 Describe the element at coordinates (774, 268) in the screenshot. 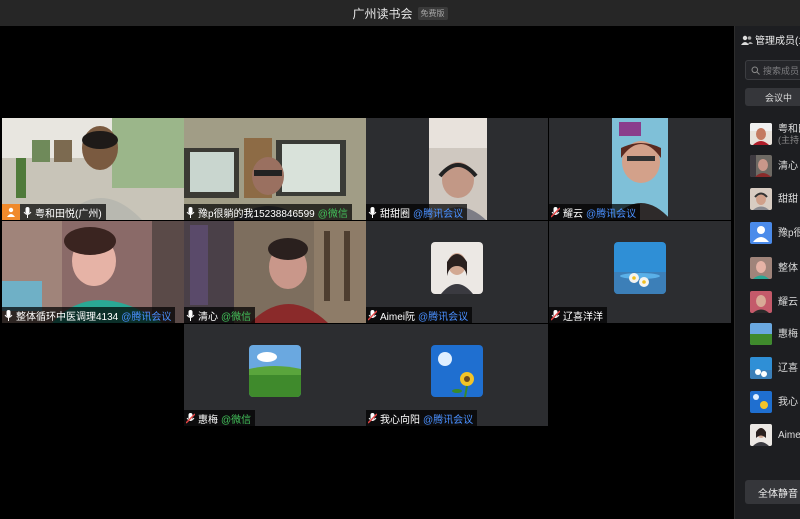

I see `member-item: 整体` at that location.